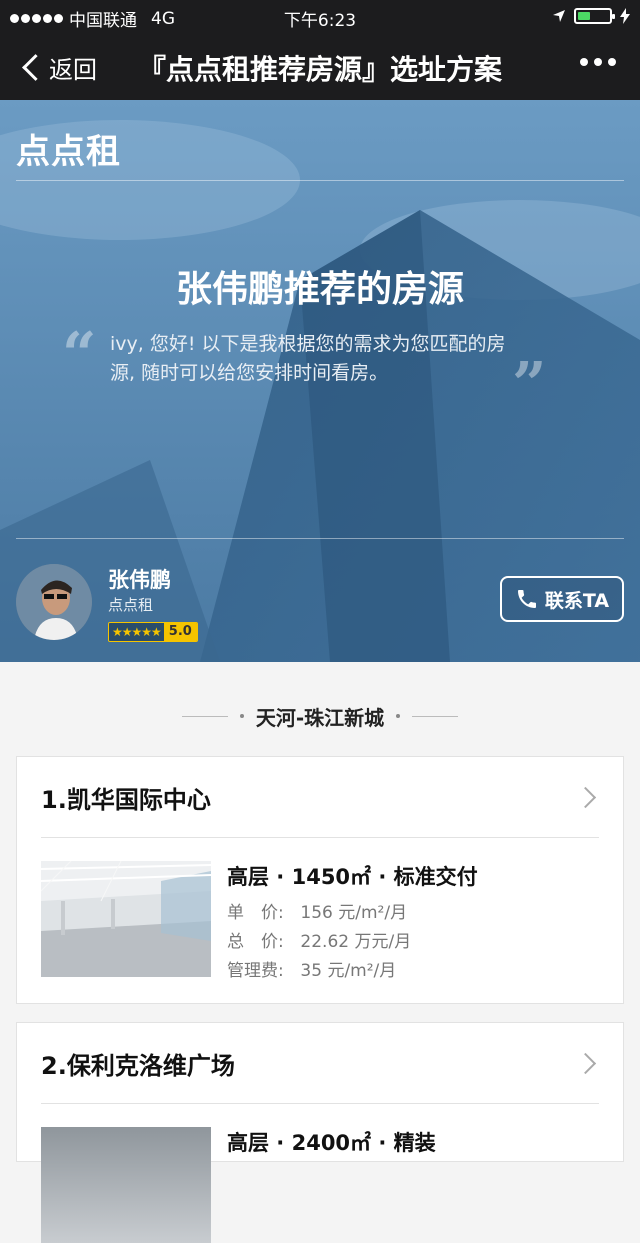 This screenshot has height=1243, width=640. Describe the element at coordinates (529, 385) in the screenshot. I see `close-quote-icon: ”` at that location.